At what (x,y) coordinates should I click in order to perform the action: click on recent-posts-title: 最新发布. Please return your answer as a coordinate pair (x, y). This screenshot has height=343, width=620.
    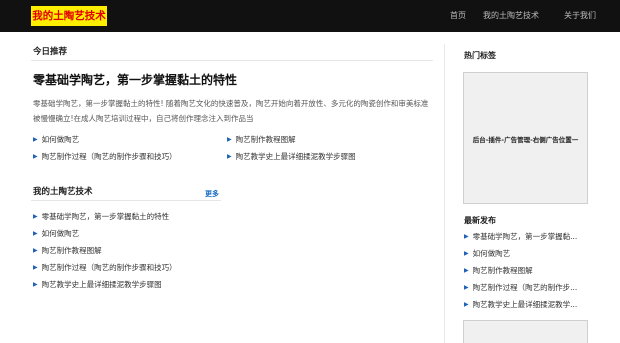
    Looking at the image, I should click on (480, 220).